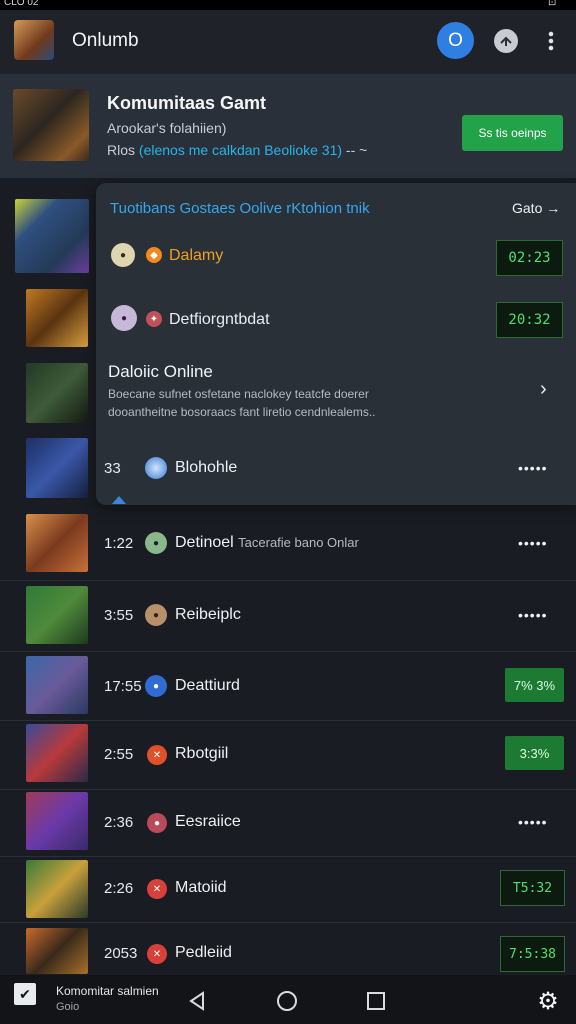 Image resolution: width=576 pixels, height=1024 pixels. What do you see at coordinates (160, 372) in the screenshot?
I see `online-title: Daloiic Online` at bounding box center [160, 372].